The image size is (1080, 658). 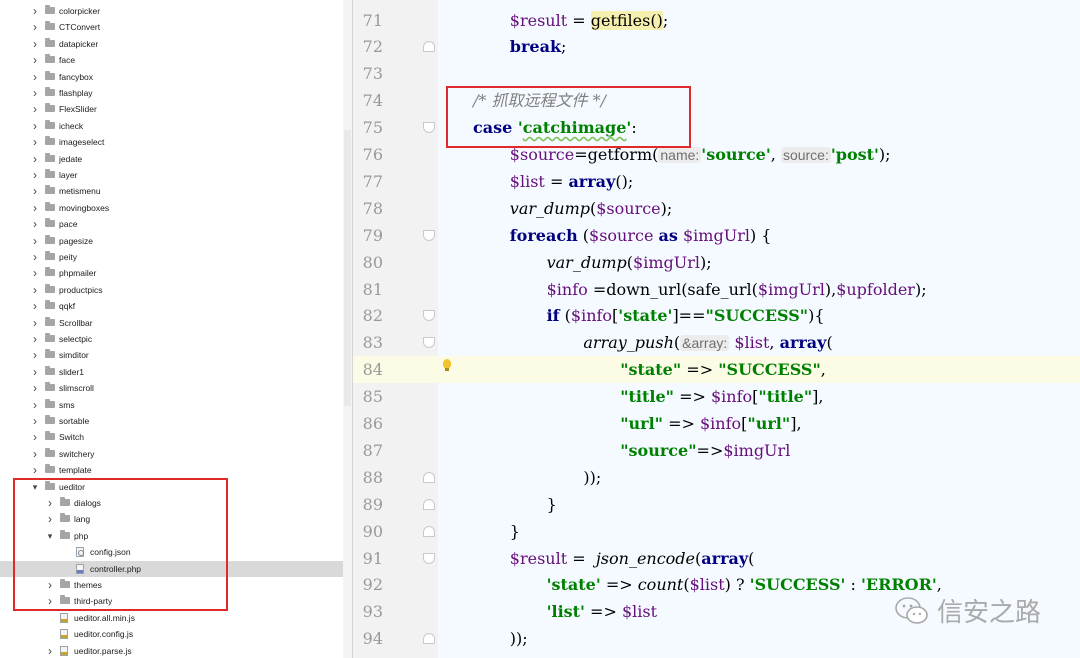 What do you see at coordinates (368, 100) in the screenshot?
I see `line-number: 74` at bounding box center [368, 100].